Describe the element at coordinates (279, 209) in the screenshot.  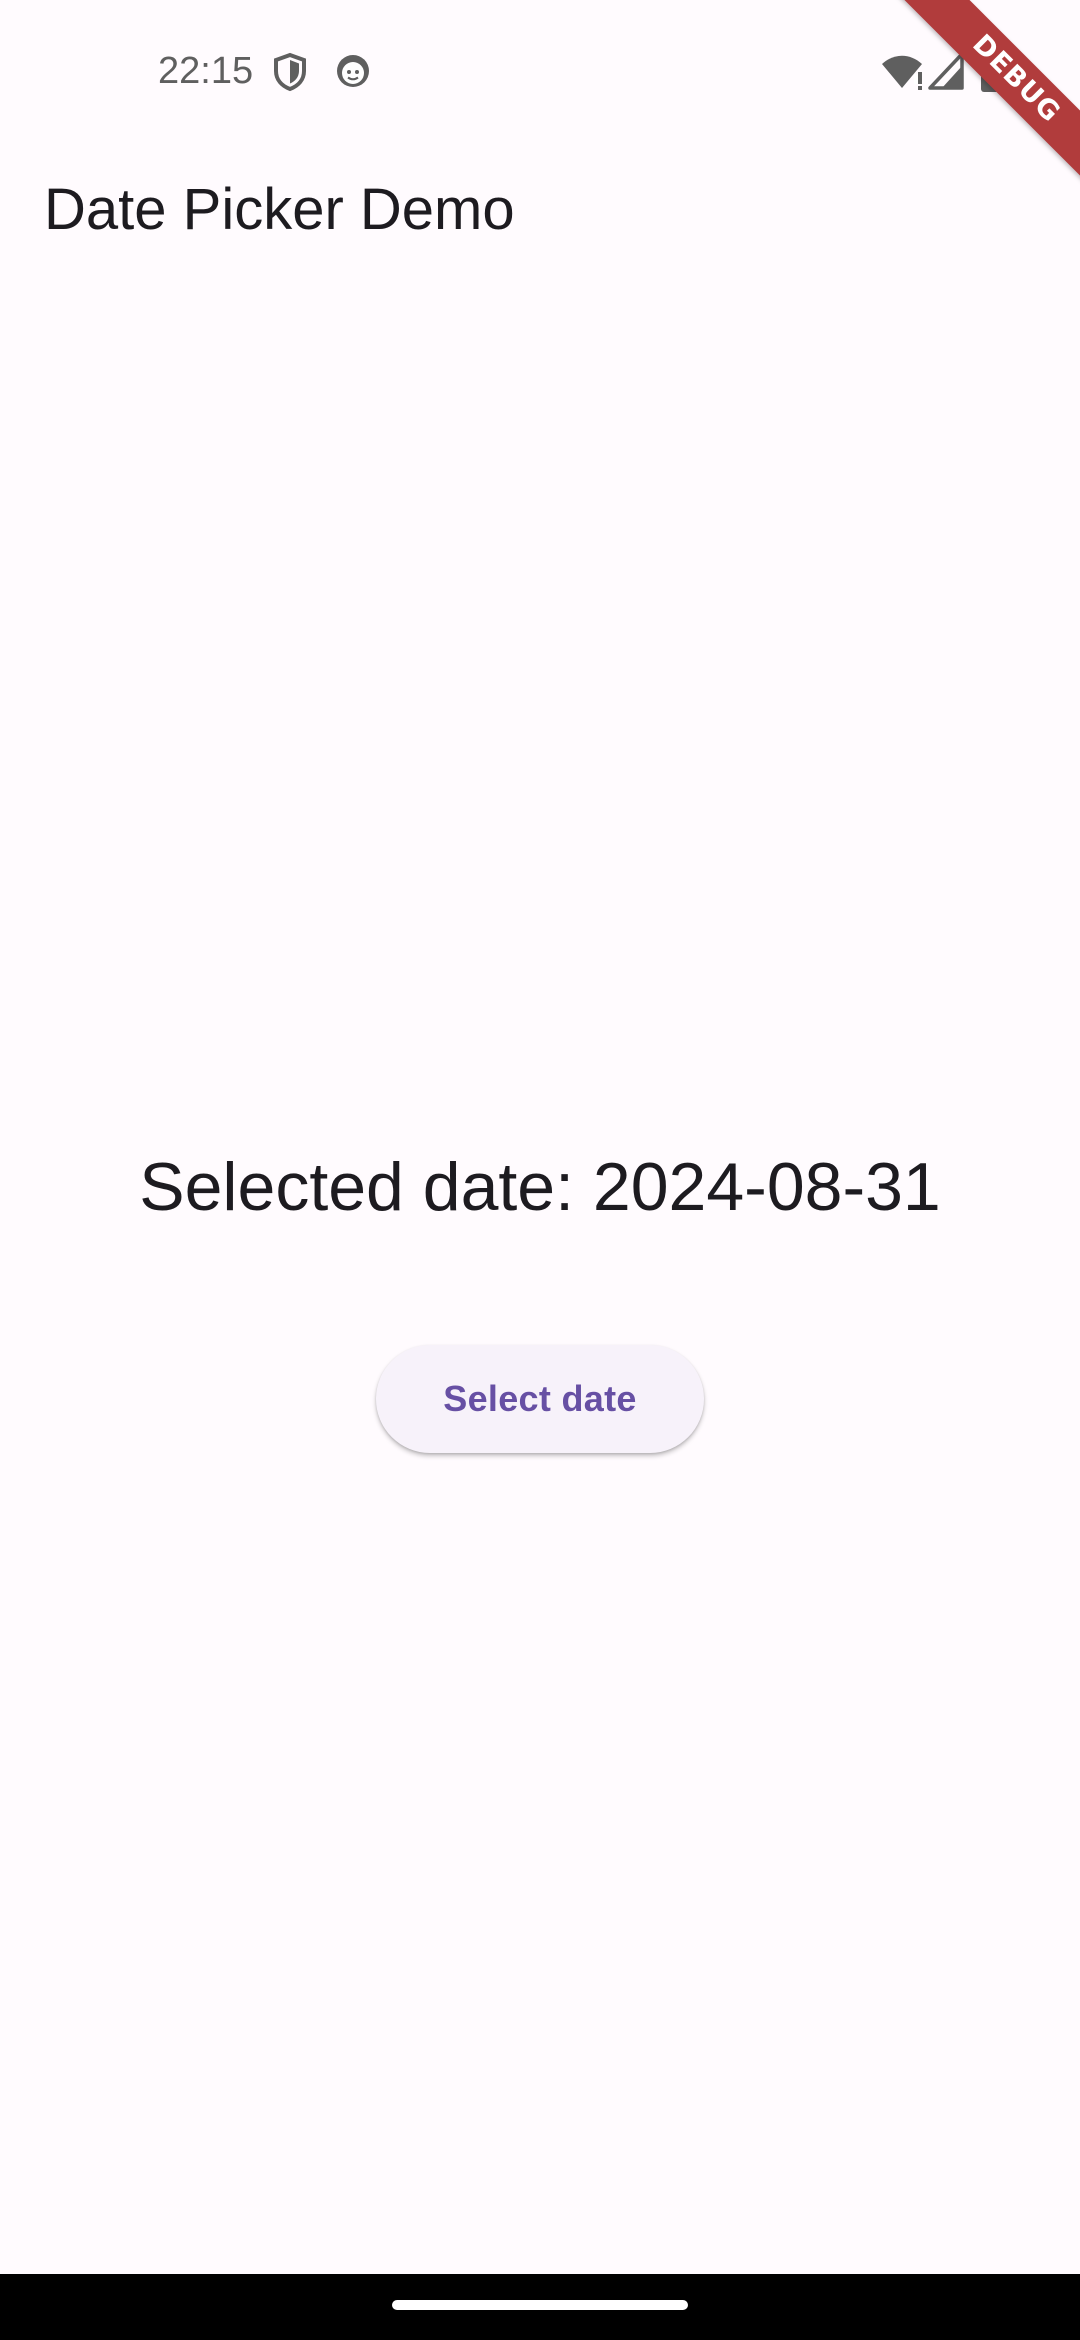
I see `page-title: Date Picker Demo` at that location.